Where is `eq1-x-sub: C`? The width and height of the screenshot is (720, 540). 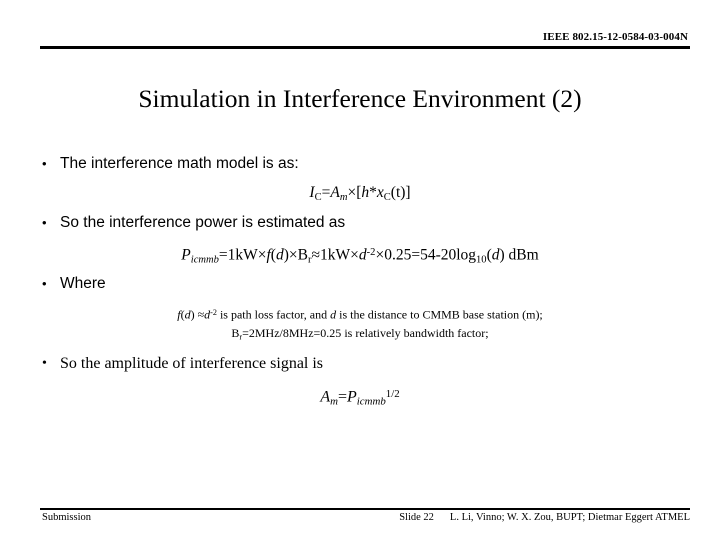
eq1-x-sub: C is located at coordinates (387, 197).